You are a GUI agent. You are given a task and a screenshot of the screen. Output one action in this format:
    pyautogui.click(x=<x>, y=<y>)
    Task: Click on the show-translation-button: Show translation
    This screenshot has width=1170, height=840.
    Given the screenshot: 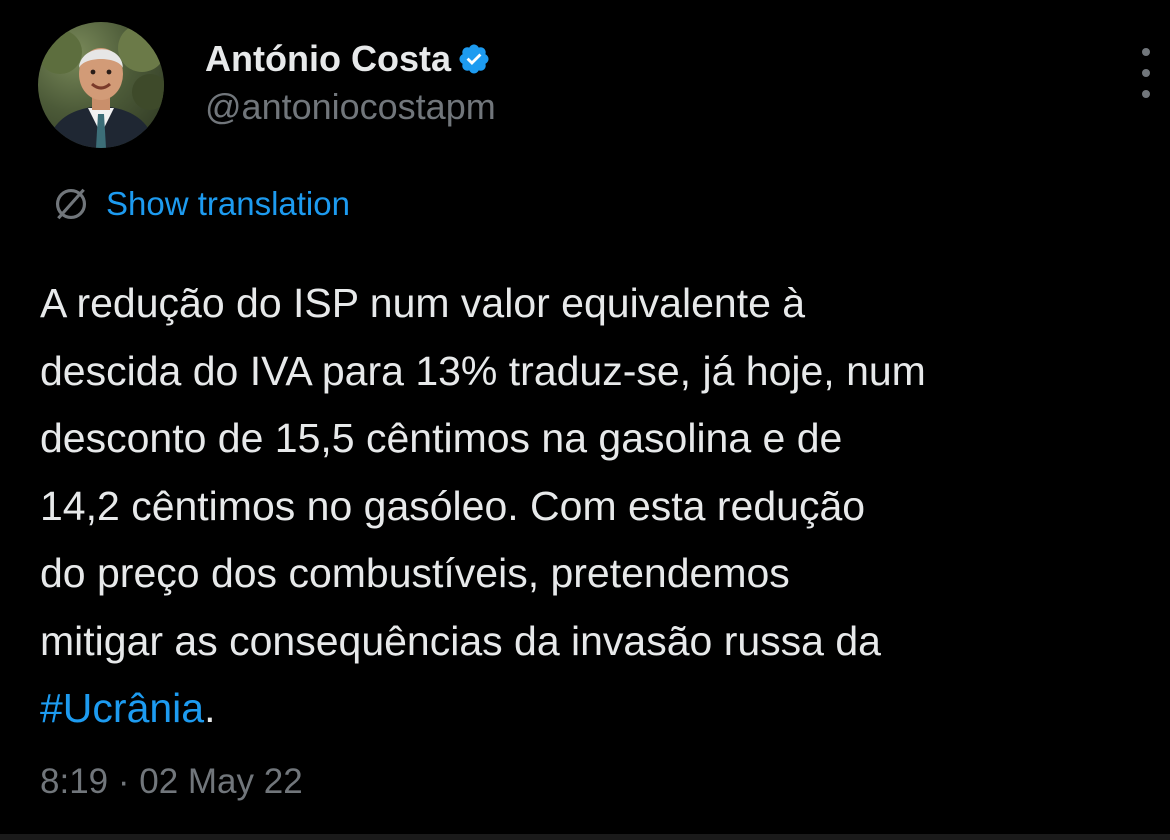 What is the action you would take?
    pyautogui.click(x=201, y=204)
    